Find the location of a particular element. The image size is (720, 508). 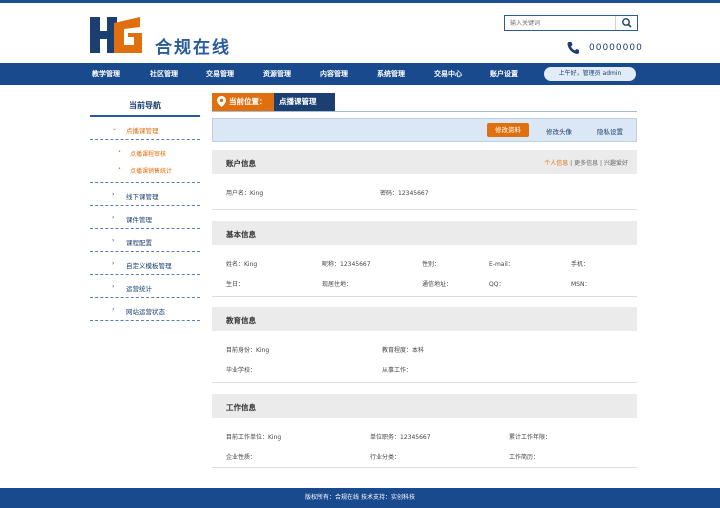

search-box is located at coordinates (571, 23).